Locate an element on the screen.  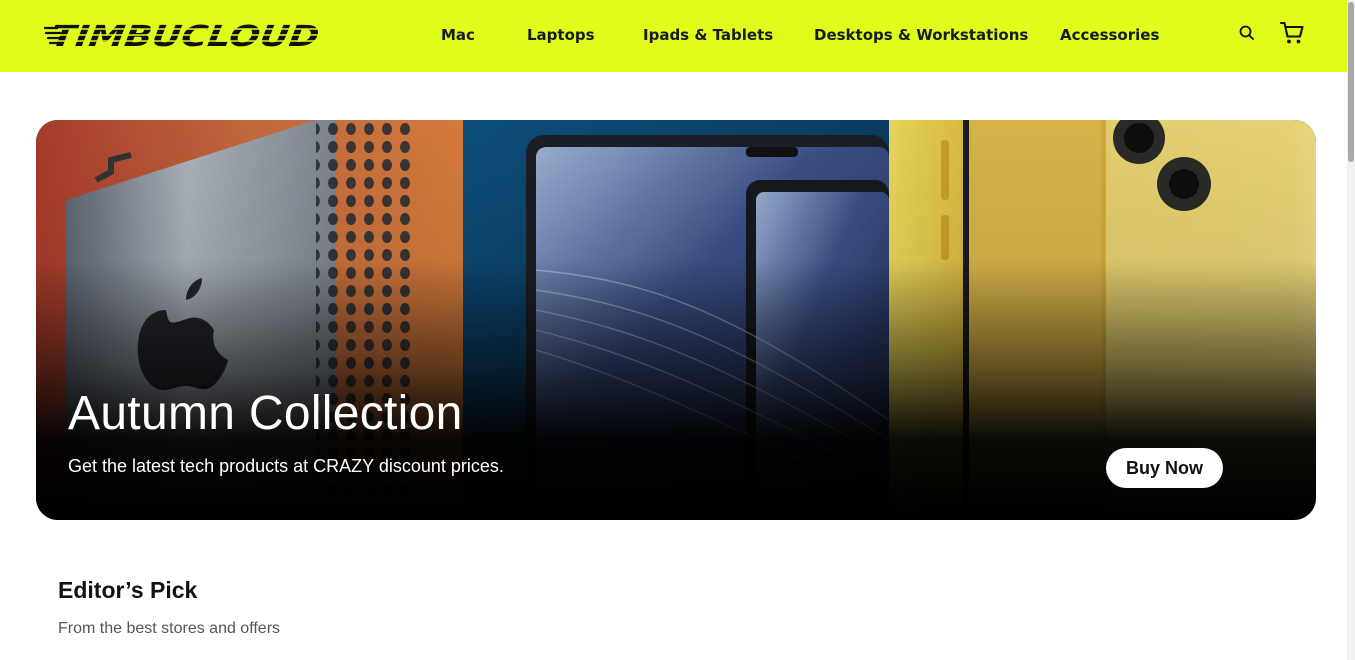
nav-item-mac: Mac is located at coordinates (458, 35).